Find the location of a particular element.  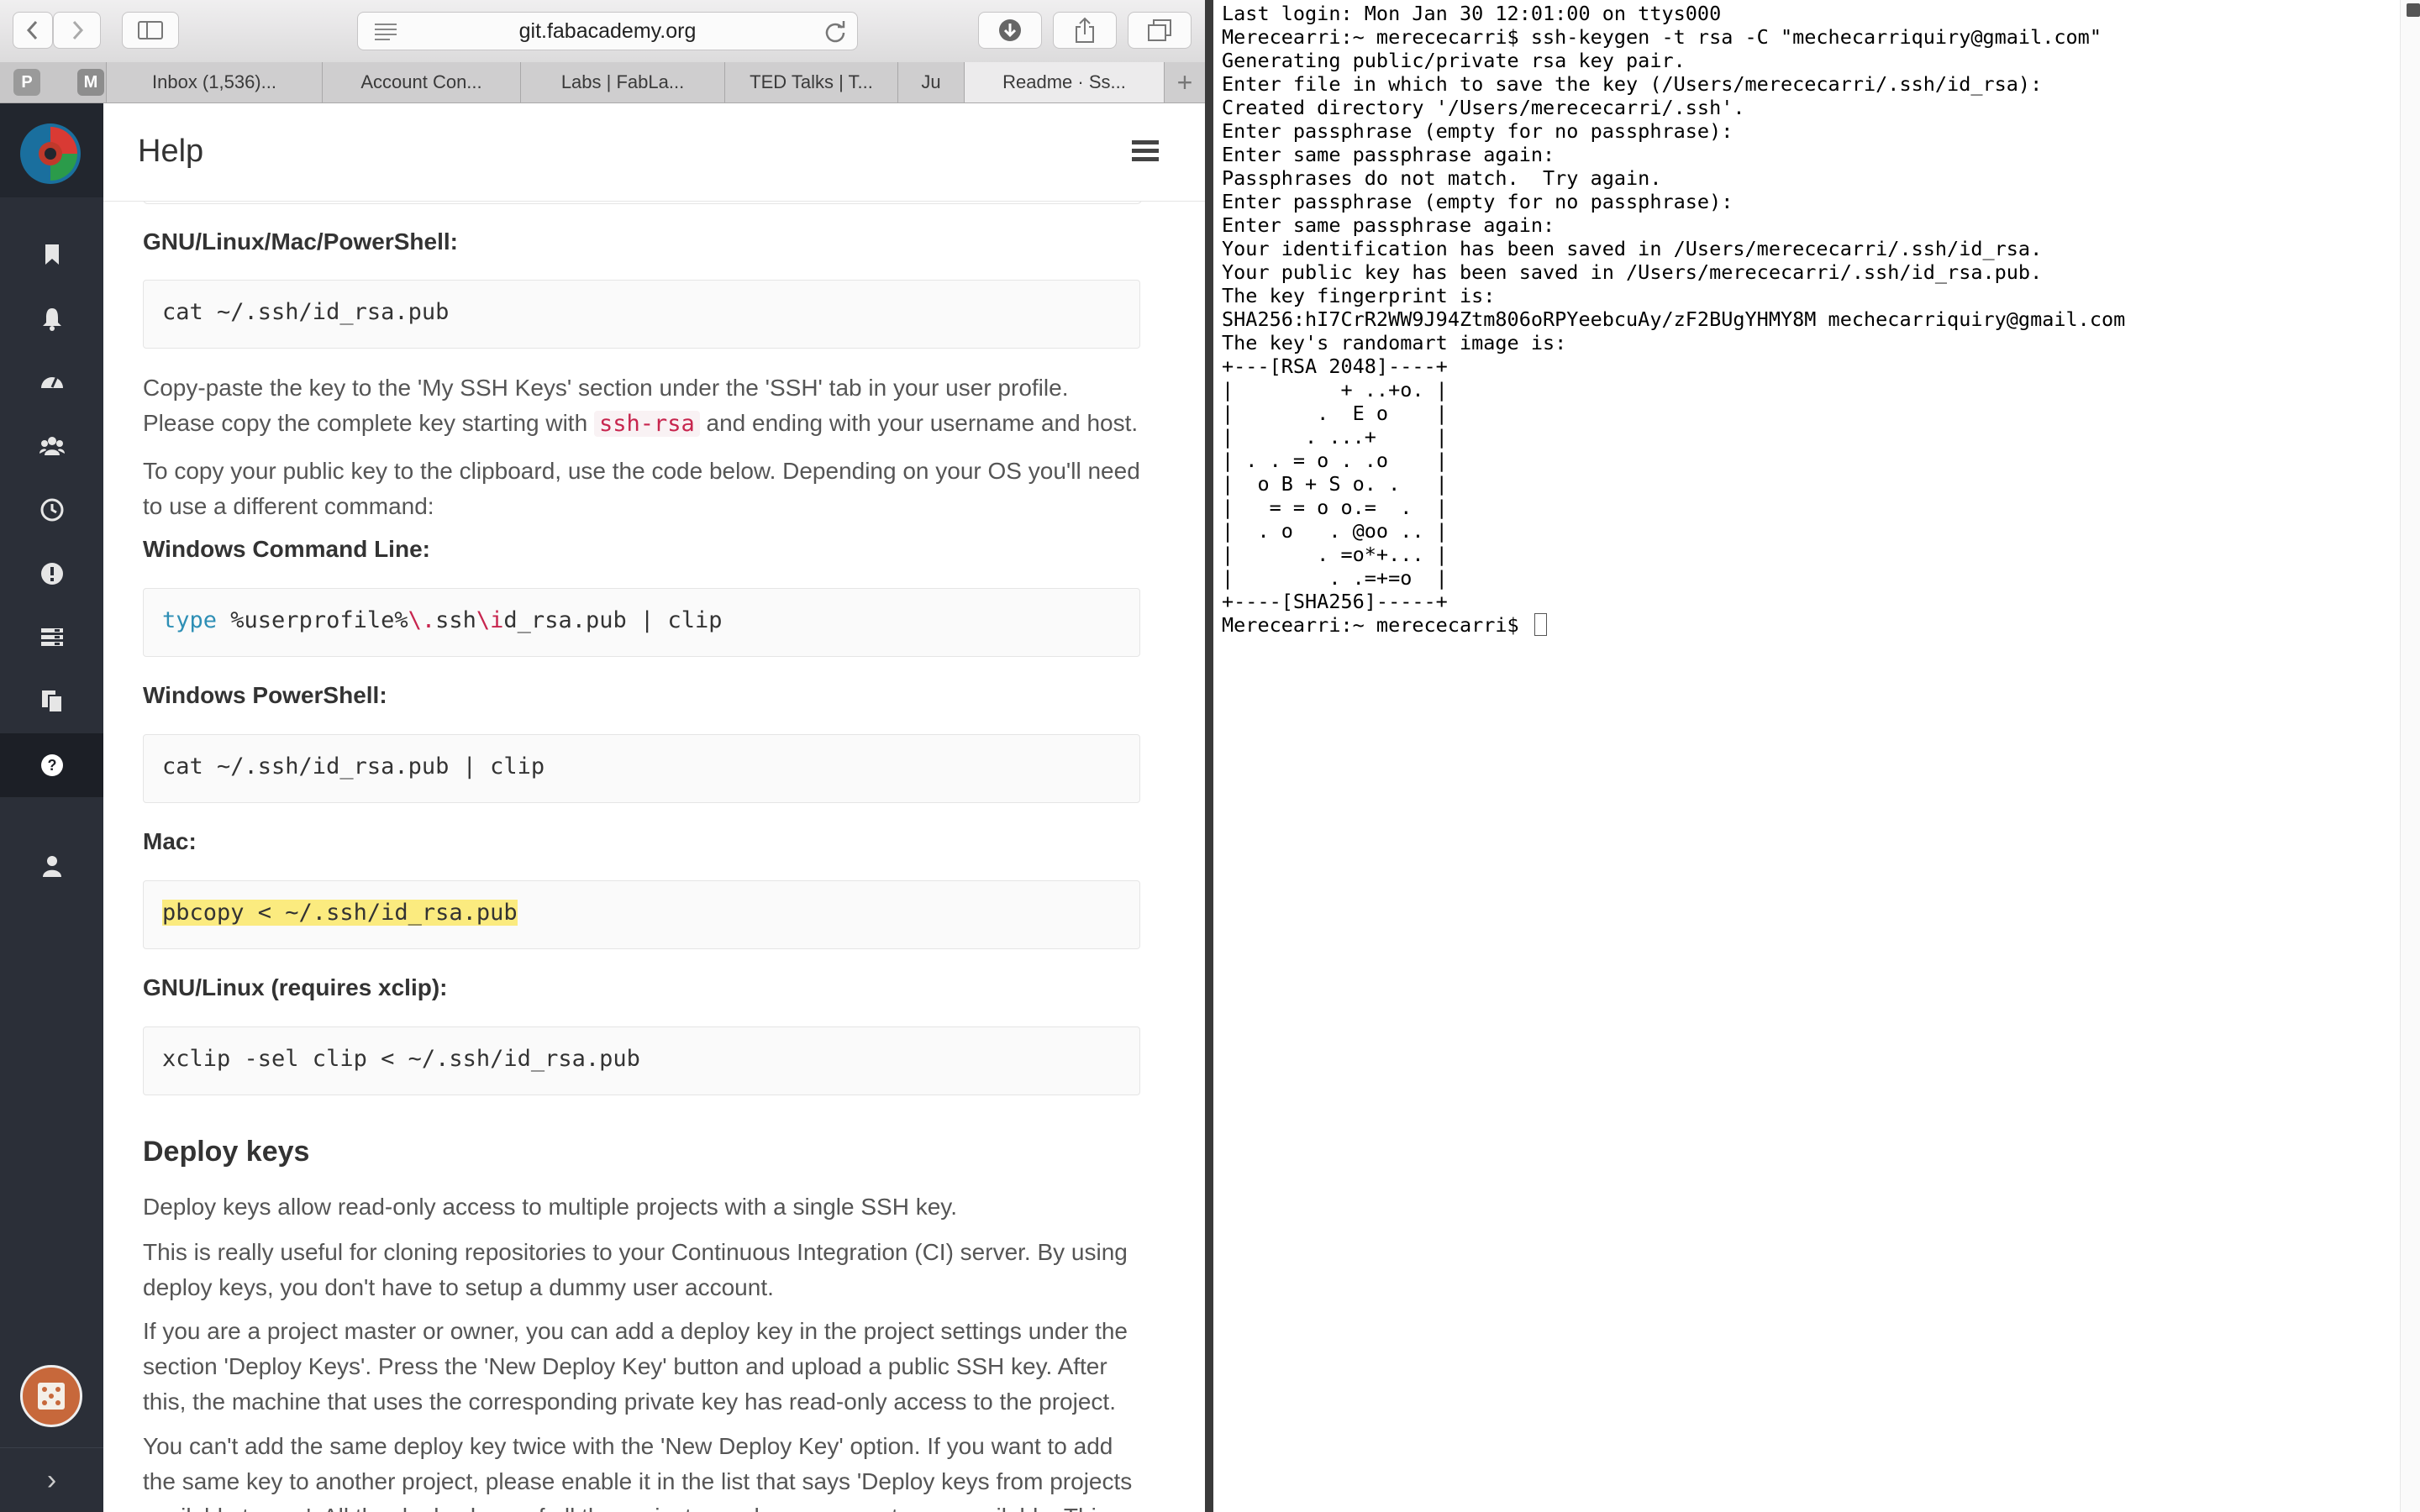

user-icon is located at coordinates (52, 866).